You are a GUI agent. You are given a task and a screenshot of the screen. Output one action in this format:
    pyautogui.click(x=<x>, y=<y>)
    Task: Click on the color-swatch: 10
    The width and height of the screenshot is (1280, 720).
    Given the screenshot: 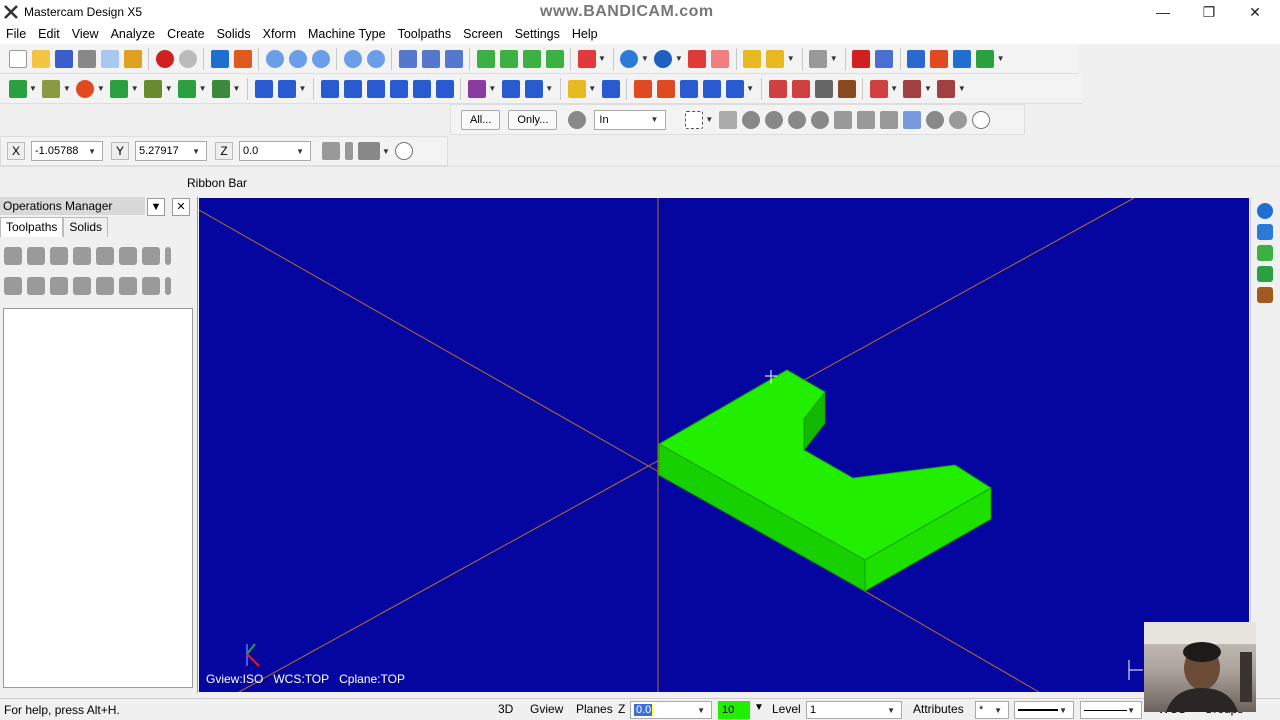 What is the action you would take?
    pyautogui.click(x=734, y=710)
    